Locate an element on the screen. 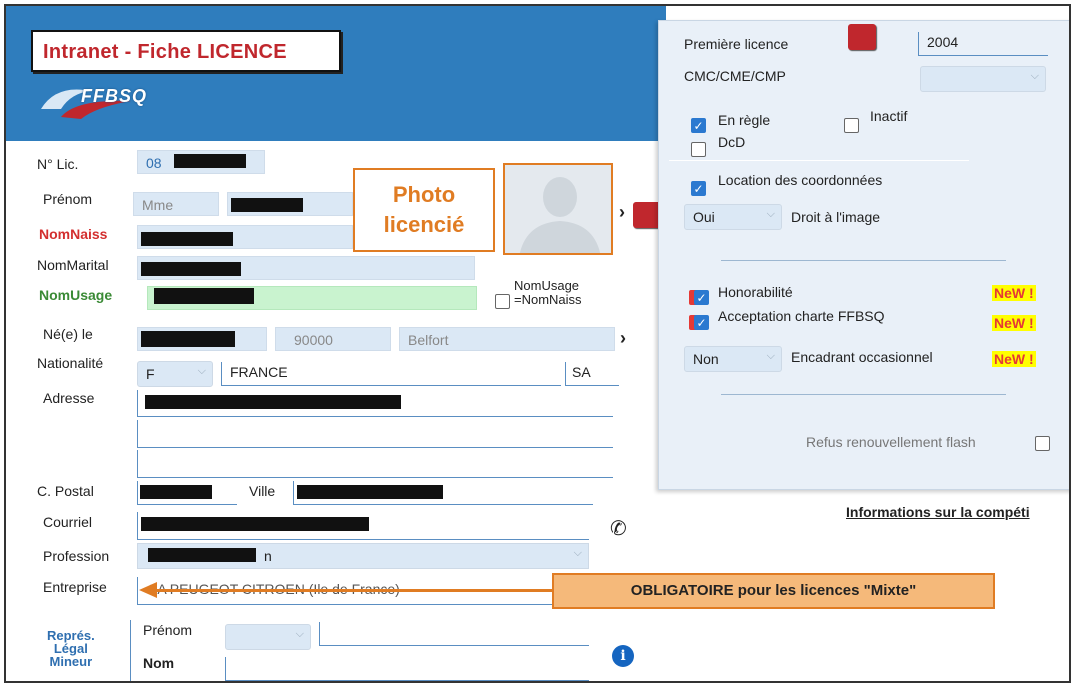 The image size is (1075, 687). honorabilite-checkbox: ✓ is located at coordinates (701, 297).